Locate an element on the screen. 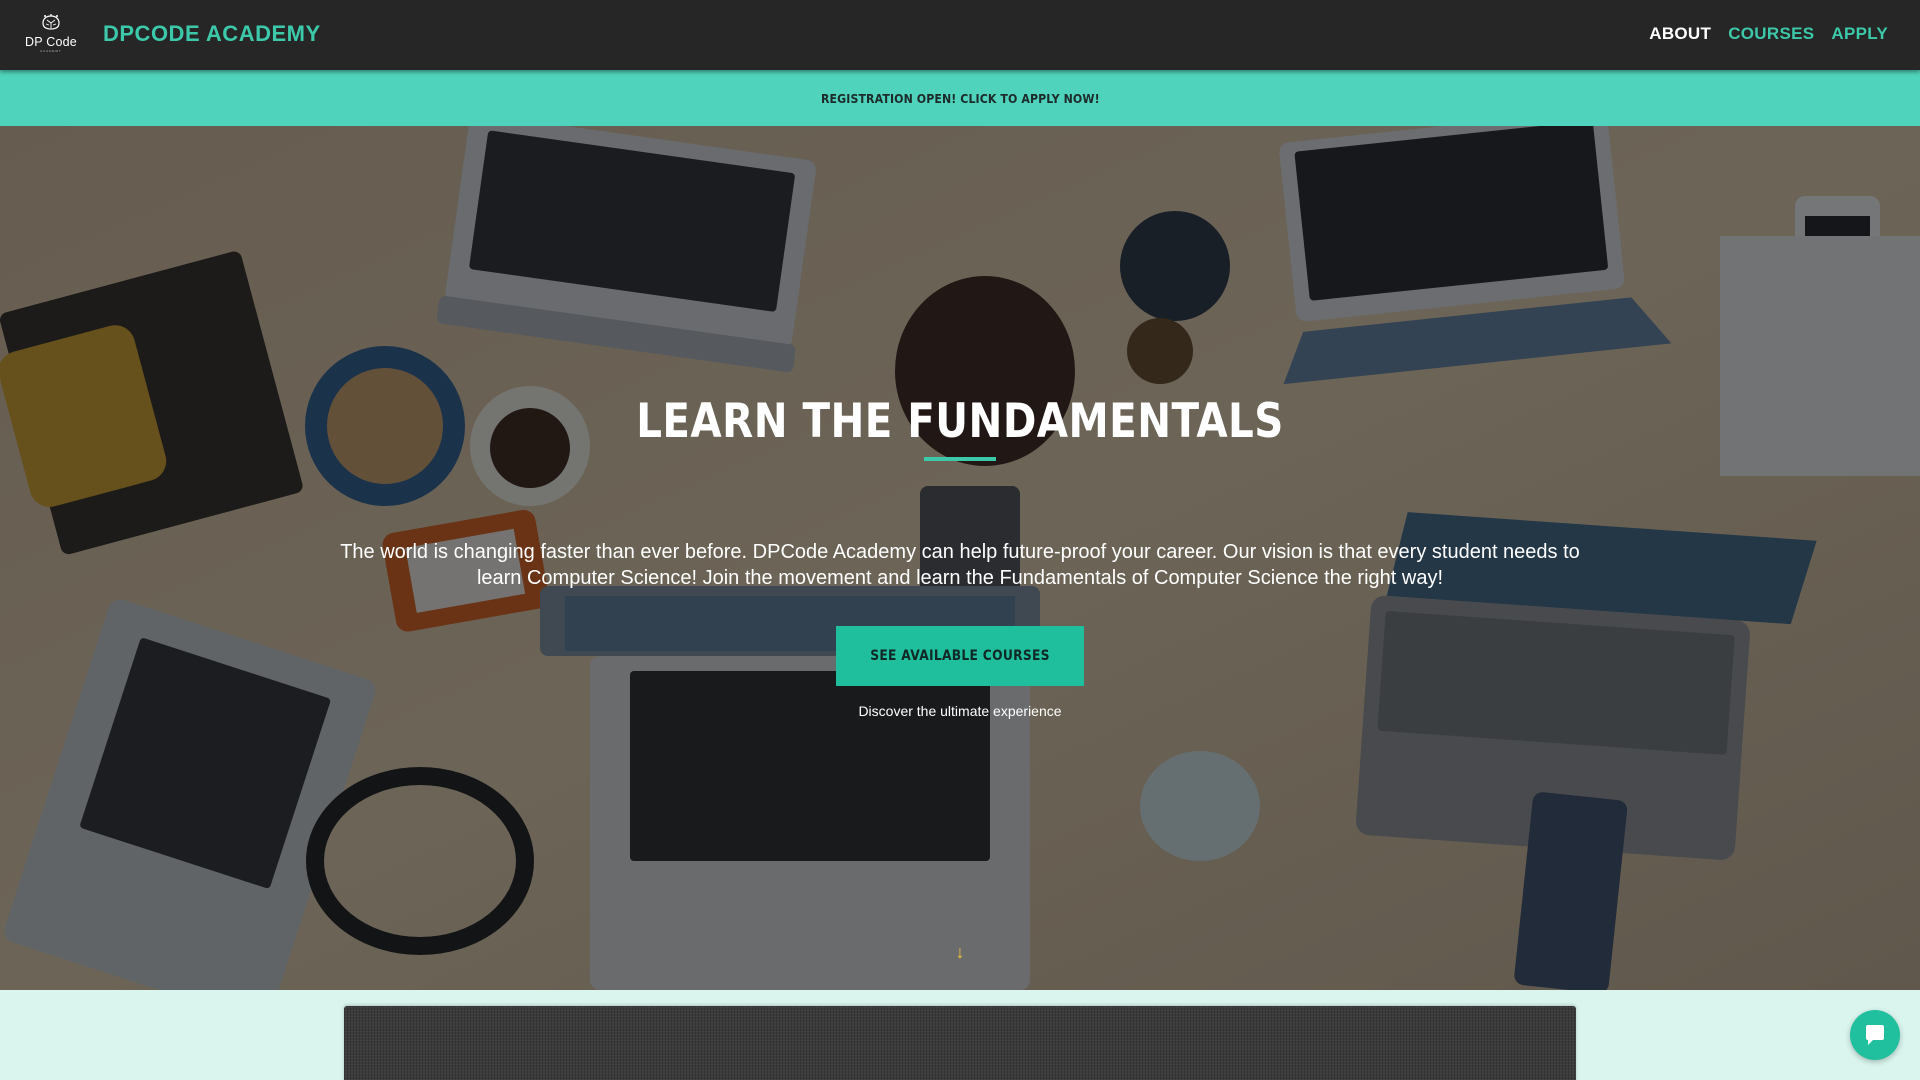 The height and width of the screenshot is (1080, 1920). site-logo: DP Code ACADEMY is located at coordinates (51, 35).